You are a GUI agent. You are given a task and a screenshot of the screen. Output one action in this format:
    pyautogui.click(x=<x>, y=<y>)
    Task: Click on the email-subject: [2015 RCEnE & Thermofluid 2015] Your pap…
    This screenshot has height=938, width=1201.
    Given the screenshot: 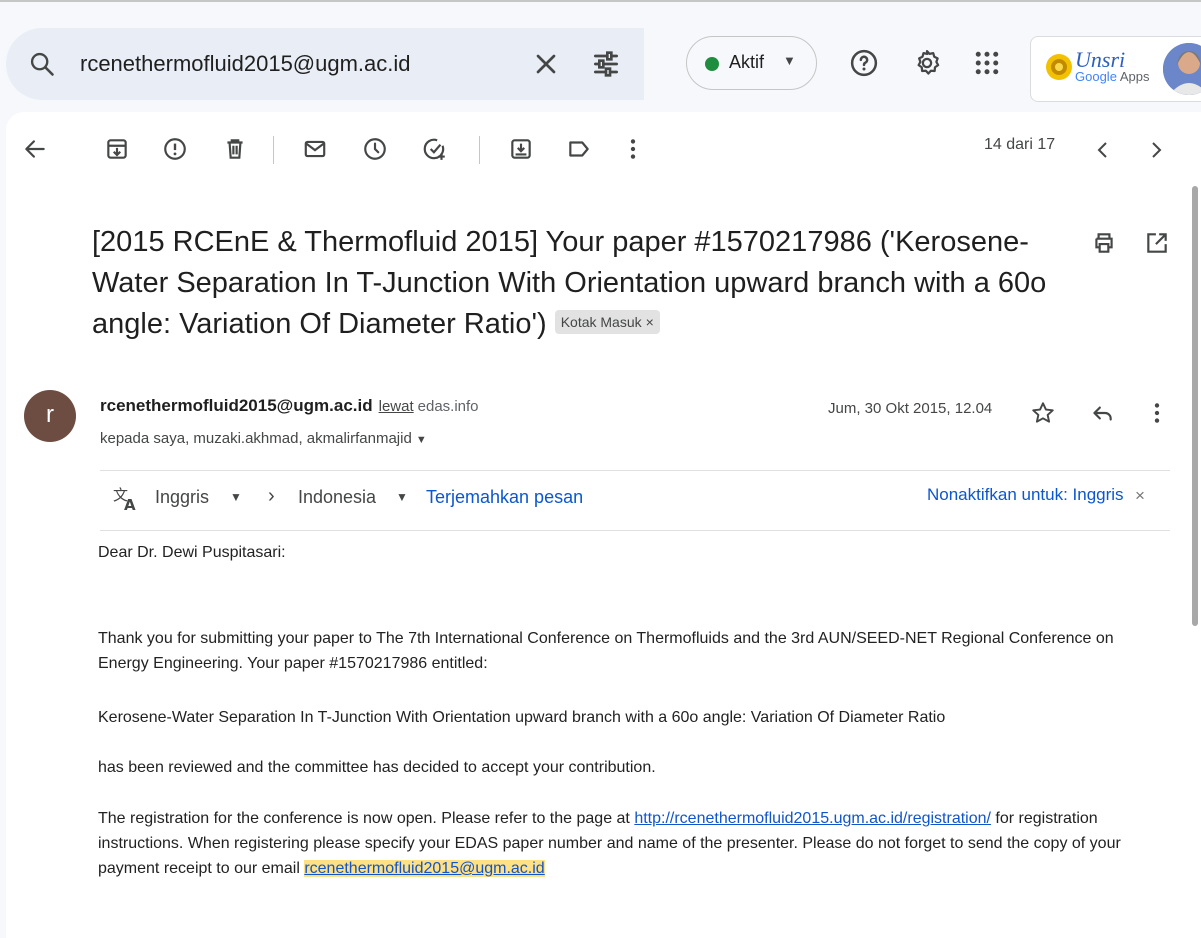 What is the action you would take?
    pyautogui.click(x=572, y=283)
    